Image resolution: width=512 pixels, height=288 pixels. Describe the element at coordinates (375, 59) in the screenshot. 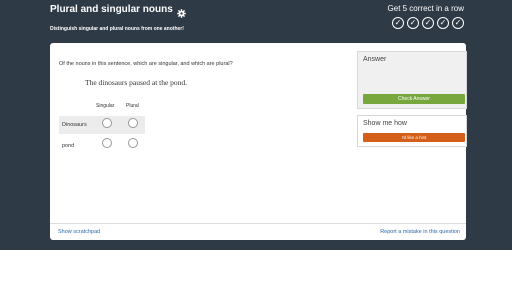

I see `answer-panel-title: Answer` at that location.